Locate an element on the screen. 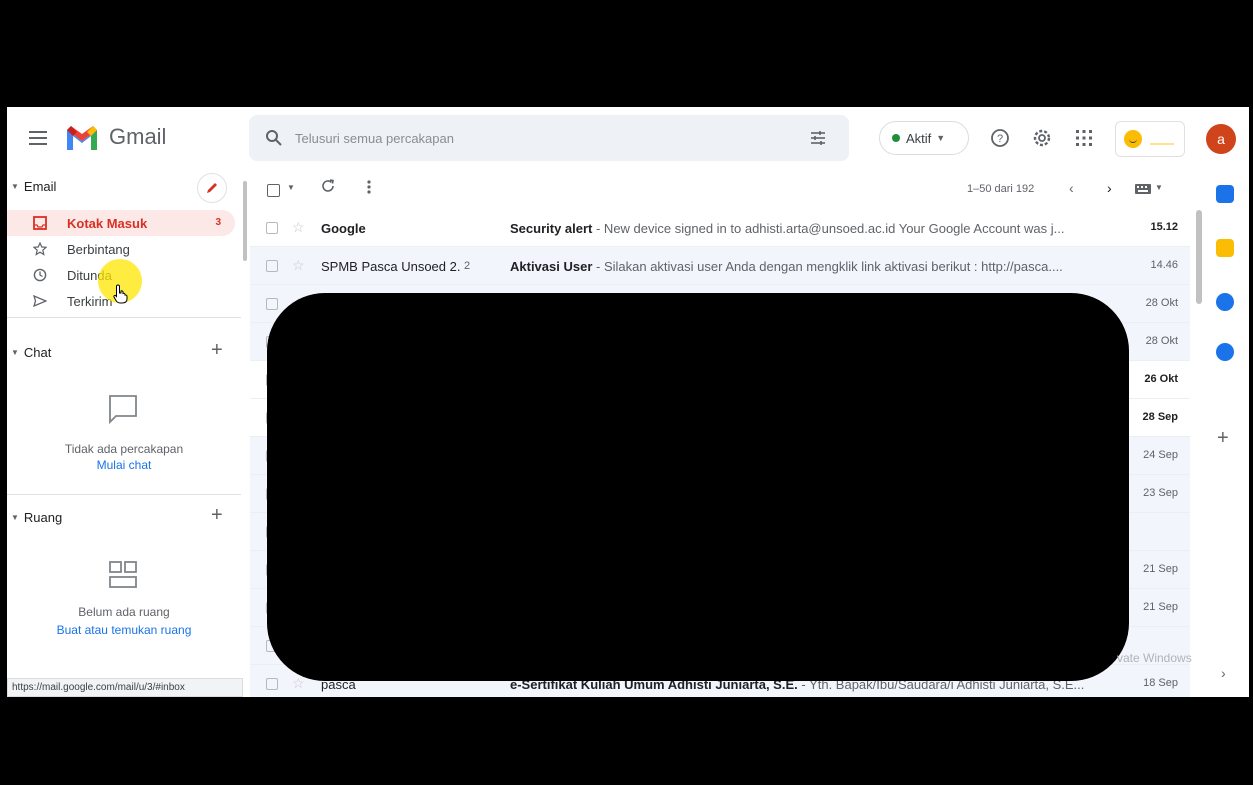  chat-section-label: Chat is located at coordinates (37, 352).